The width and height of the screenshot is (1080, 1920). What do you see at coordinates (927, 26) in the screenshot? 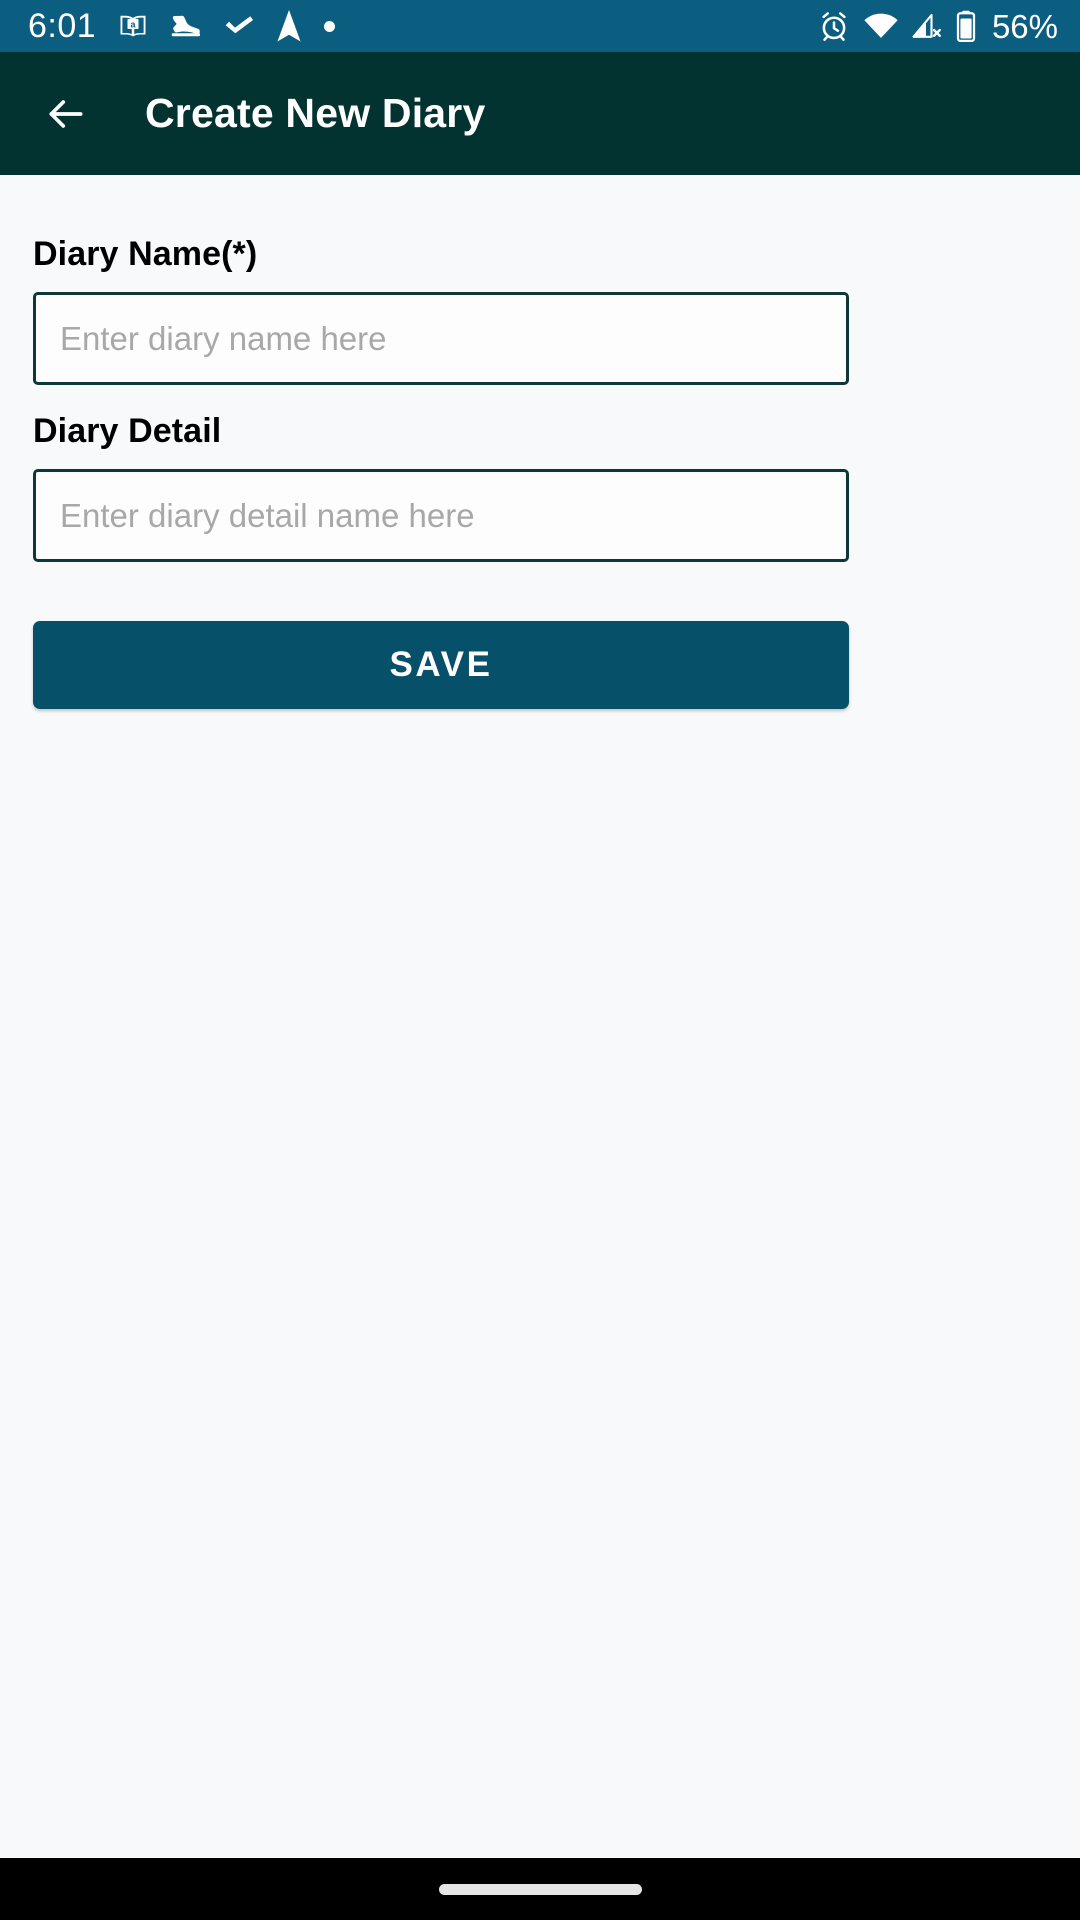
I see `cellular-no-signal-icon` at bounding box center [927, 26].